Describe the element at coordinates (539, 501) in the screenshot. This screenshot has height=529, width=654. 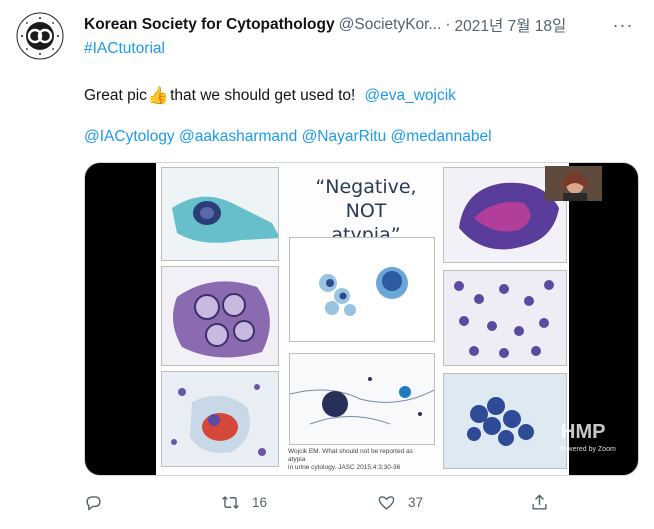
I see `share-icon` at that location.